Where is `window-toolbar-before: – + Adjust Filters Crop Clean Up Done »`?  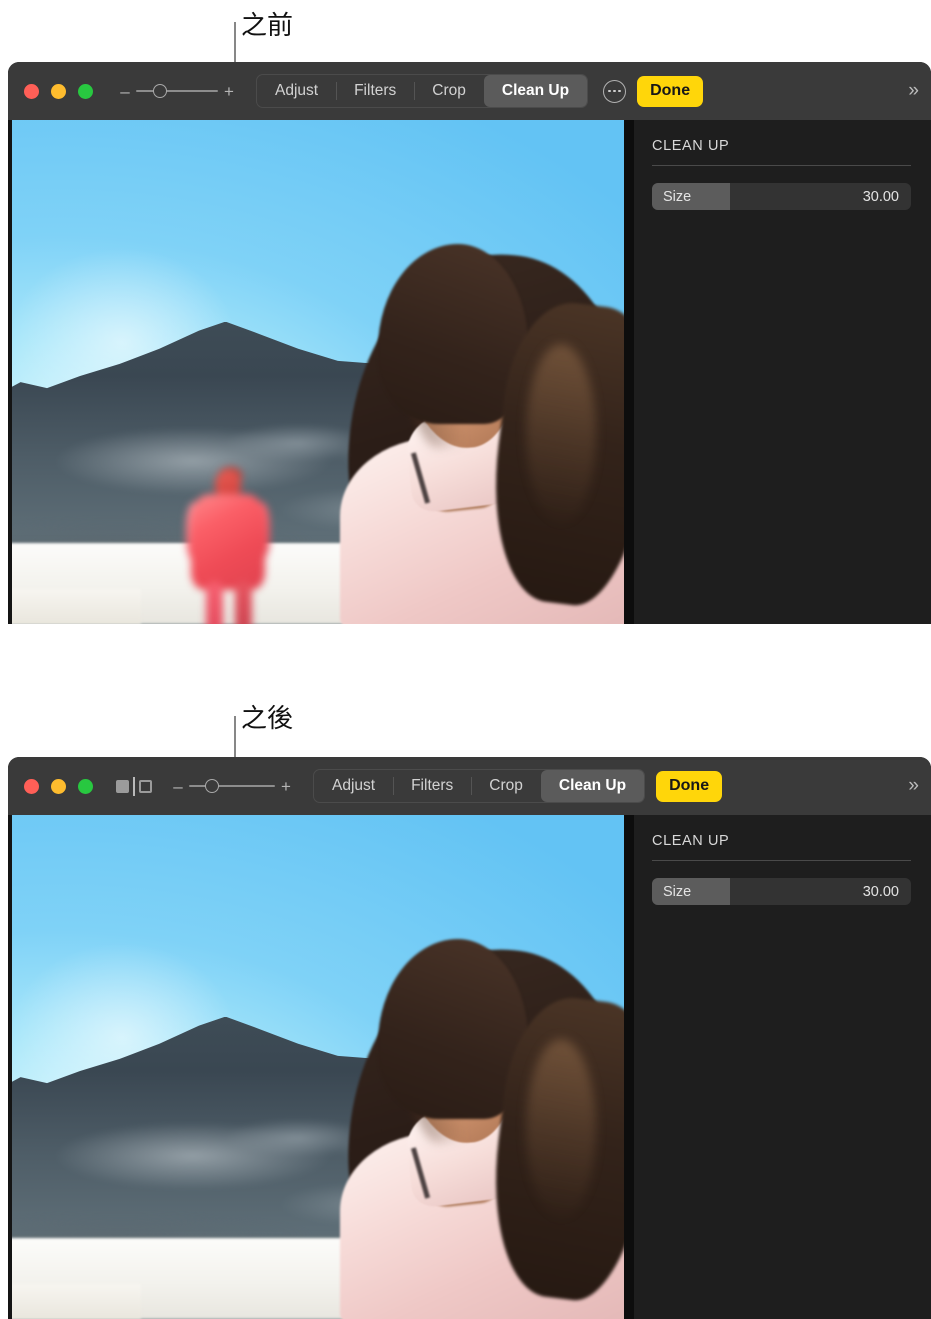 window-toolbar-before: – + Adjust Filters Crop Clean Up Done » is located at coordinates (469, 91).